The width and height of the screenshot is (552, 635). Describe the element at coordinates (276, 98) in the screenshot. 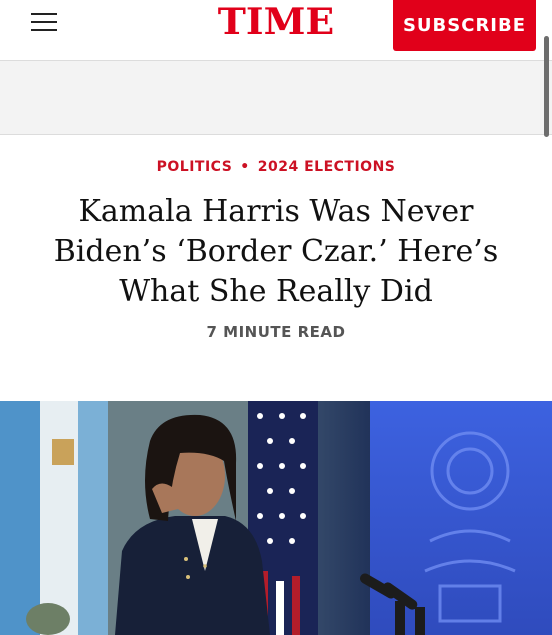

I see `ad-placeholder` at that location.